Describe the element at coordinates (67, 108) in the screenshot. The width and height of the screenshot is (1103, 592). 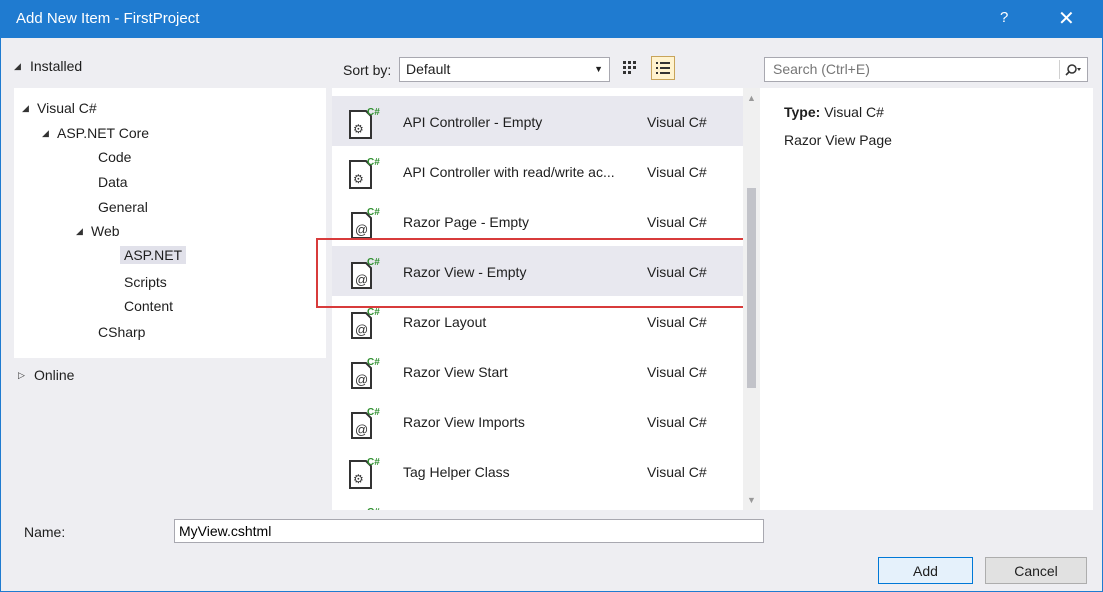
I see `tree-item-label: Visual C#` at that location.